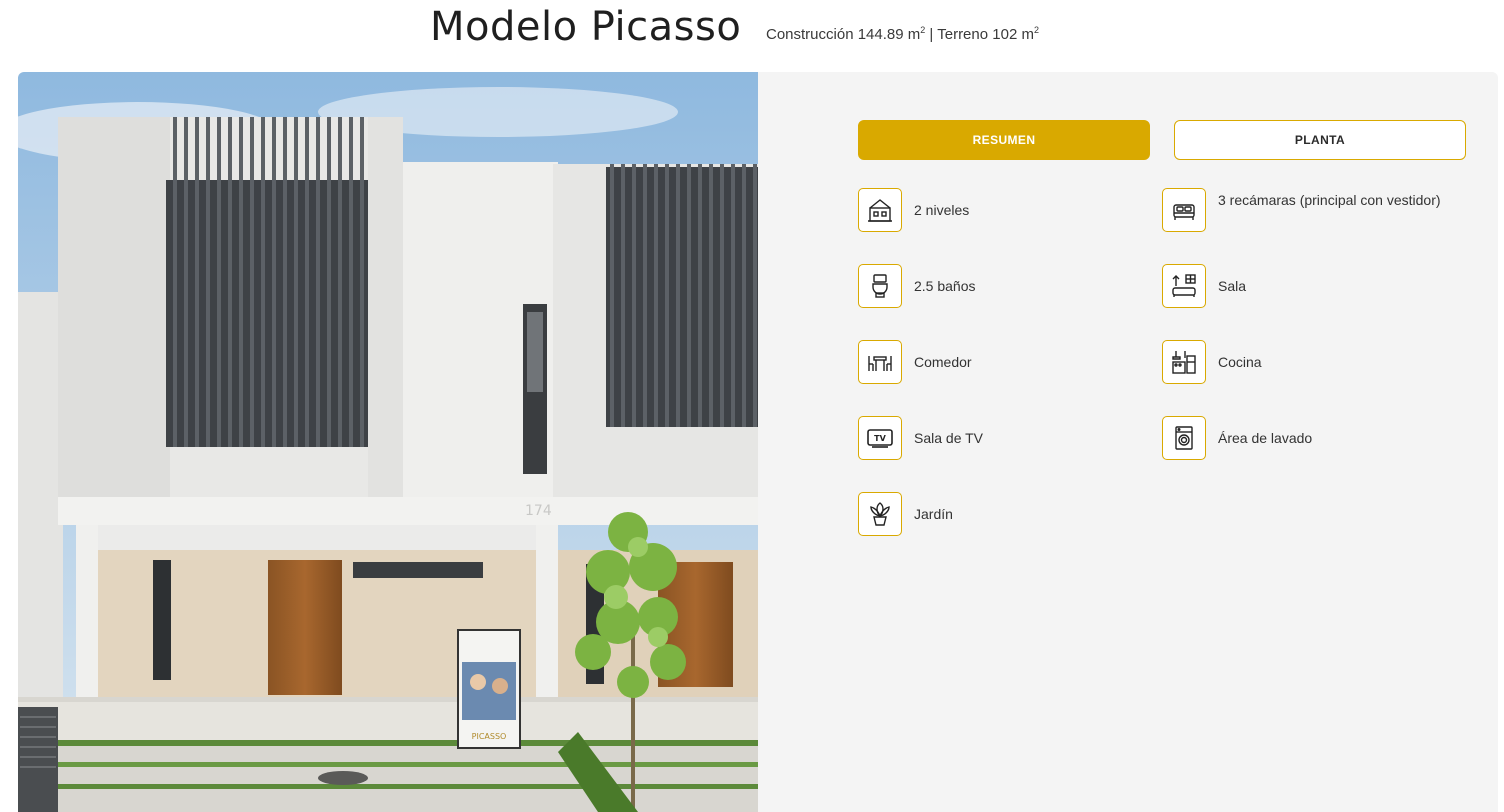 The height and width of the screenshot is (812, 1504). I want to click on feature-bathrooms: 2.5 baños, so click(1003, 286).